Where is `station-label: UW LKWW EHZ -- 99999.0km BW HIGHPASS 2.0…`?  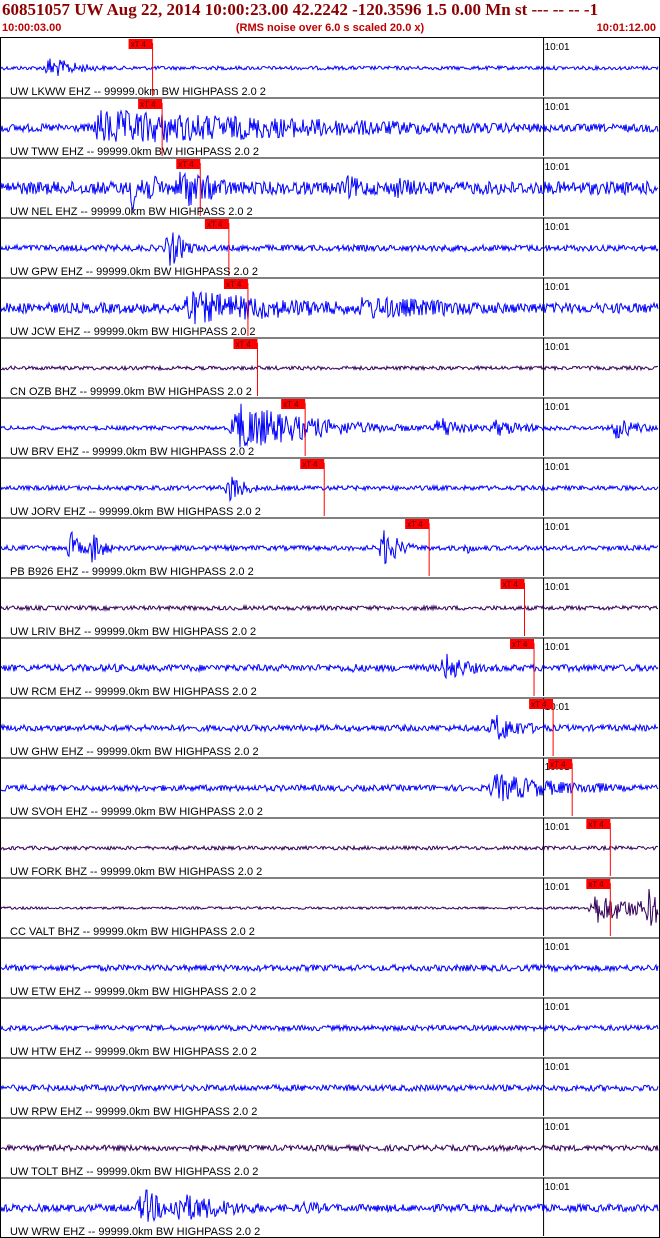
station-label: UW LKWW EHZ -- 99999.0km BW HIGHPASS 2.0… is located at coordinates (138, 92).